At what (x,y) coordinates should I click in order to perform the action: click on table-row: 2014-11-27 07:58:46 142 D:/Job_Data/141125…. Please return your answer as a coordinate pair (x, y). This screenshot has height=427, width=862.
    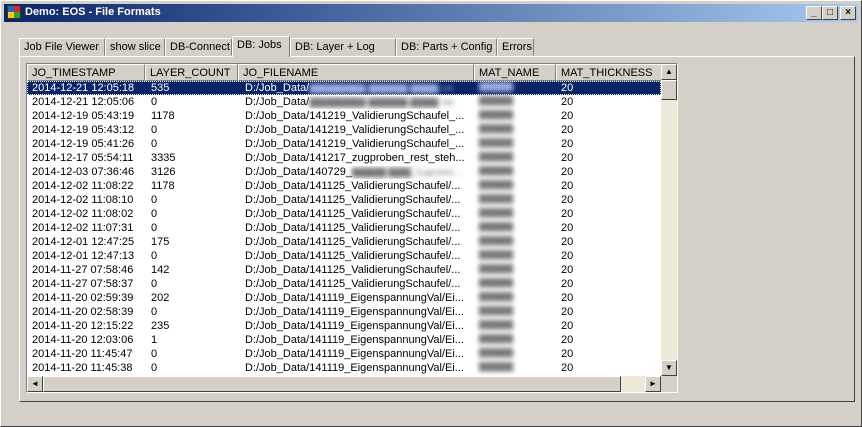
    Looking at the image, I should click on (345, 270).